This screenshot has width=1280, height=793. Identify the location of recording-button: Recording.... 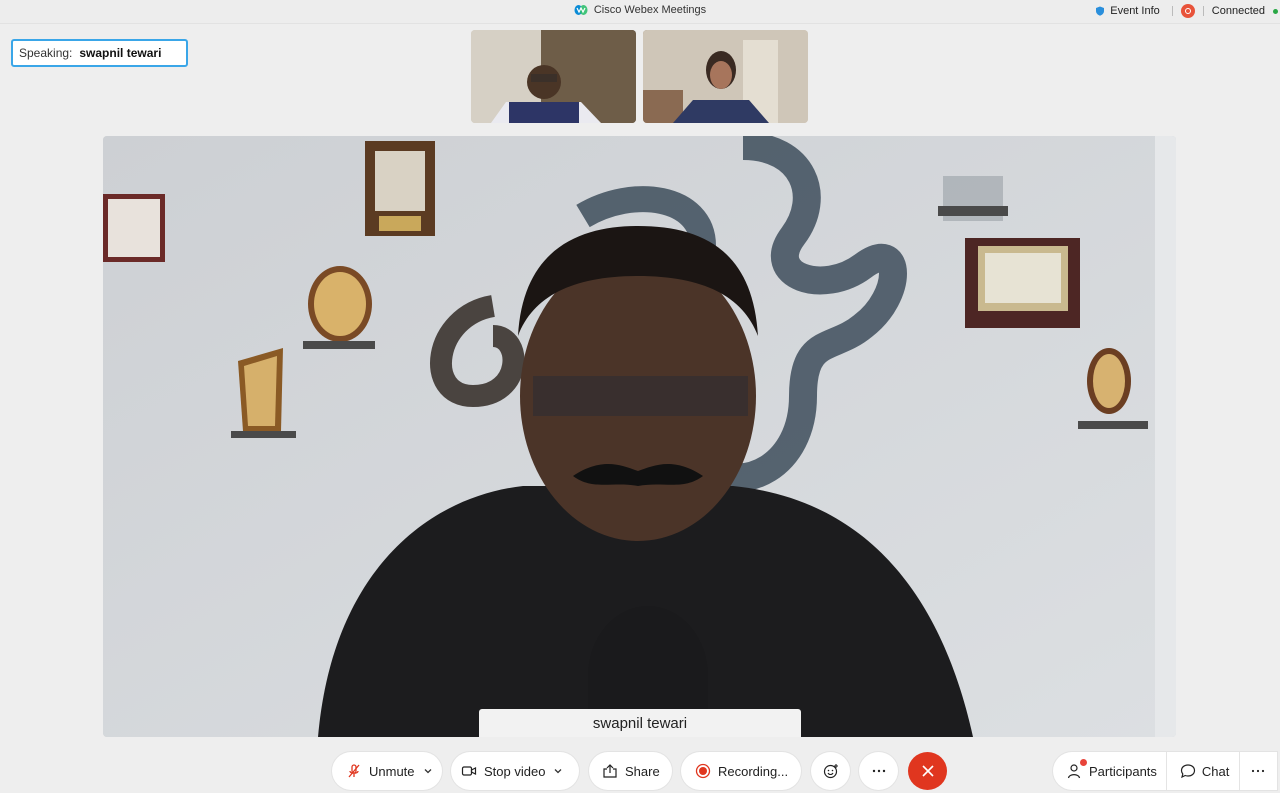
(741, 771).